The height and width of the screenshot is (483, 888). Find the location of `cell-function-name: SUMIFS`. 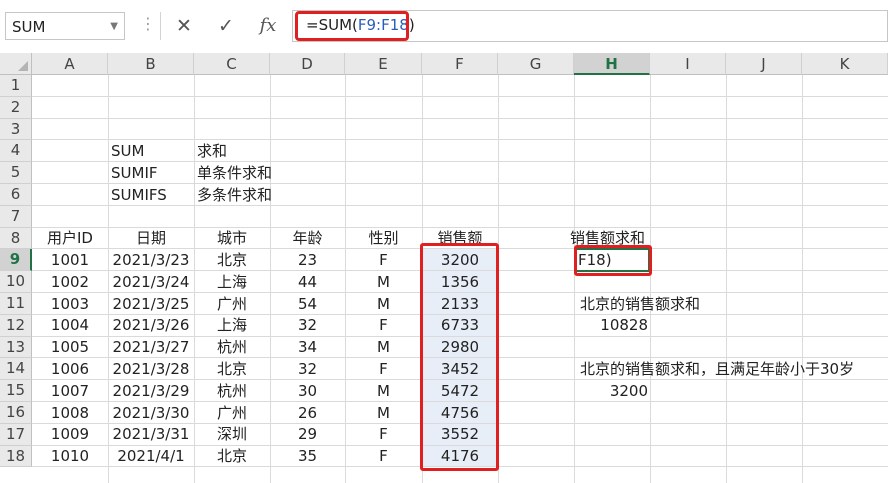

cell-function-name: SUMIFS is located at coordinates (152, 195).